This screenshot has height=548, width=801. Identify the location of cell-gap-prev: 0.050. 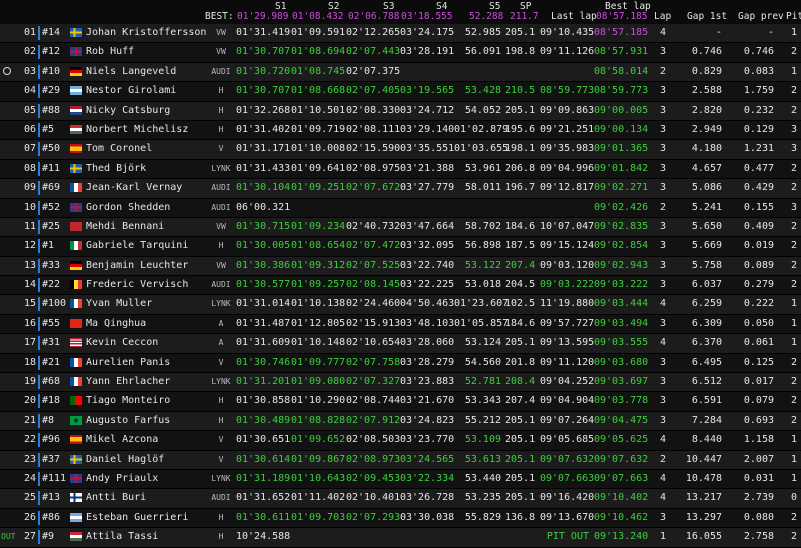
(758, 323).